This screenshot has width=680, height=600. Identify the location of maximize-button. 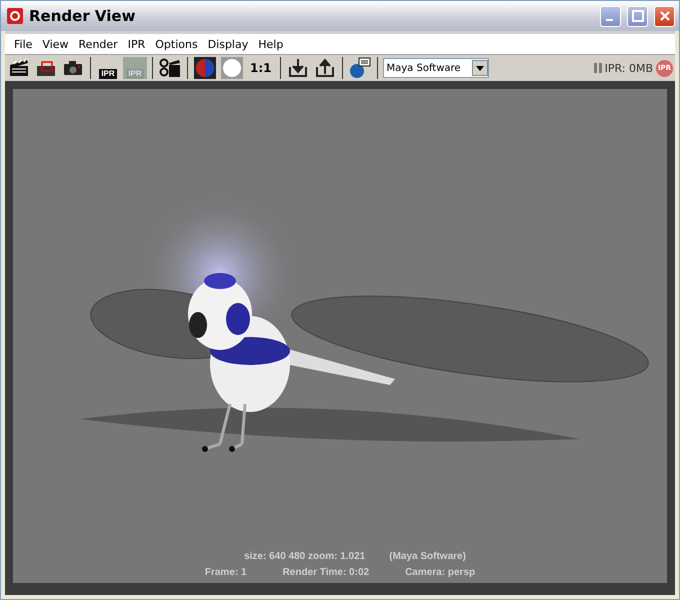
(637, 16).